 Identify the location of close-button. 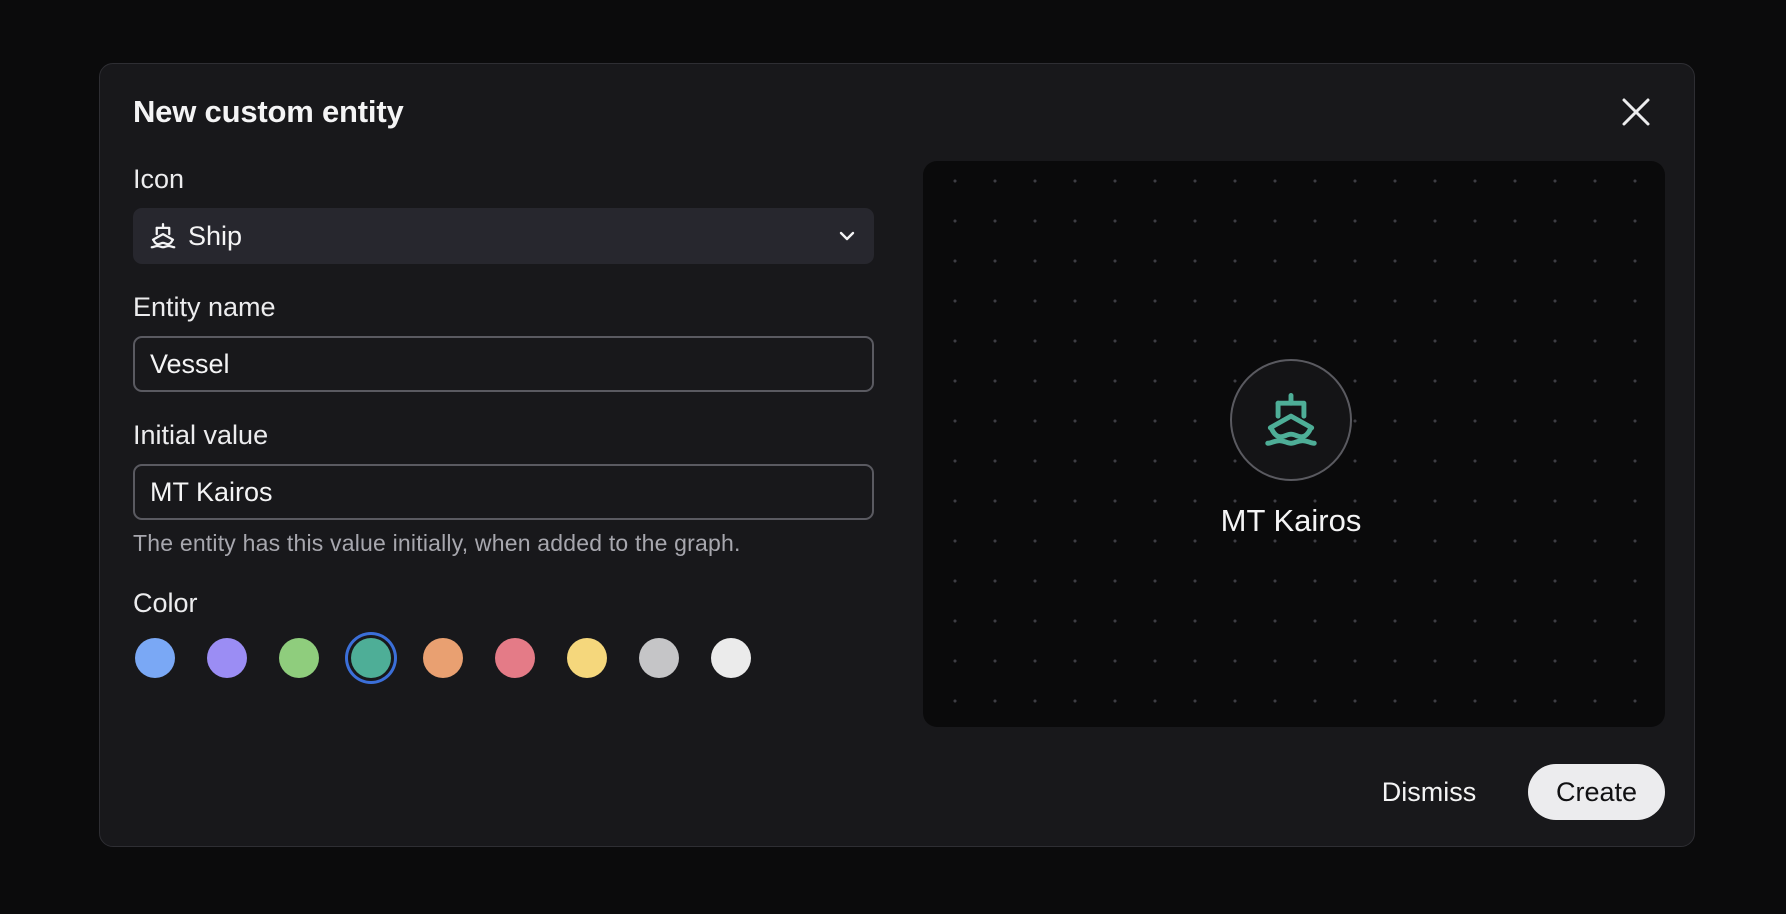
(1636, 112).